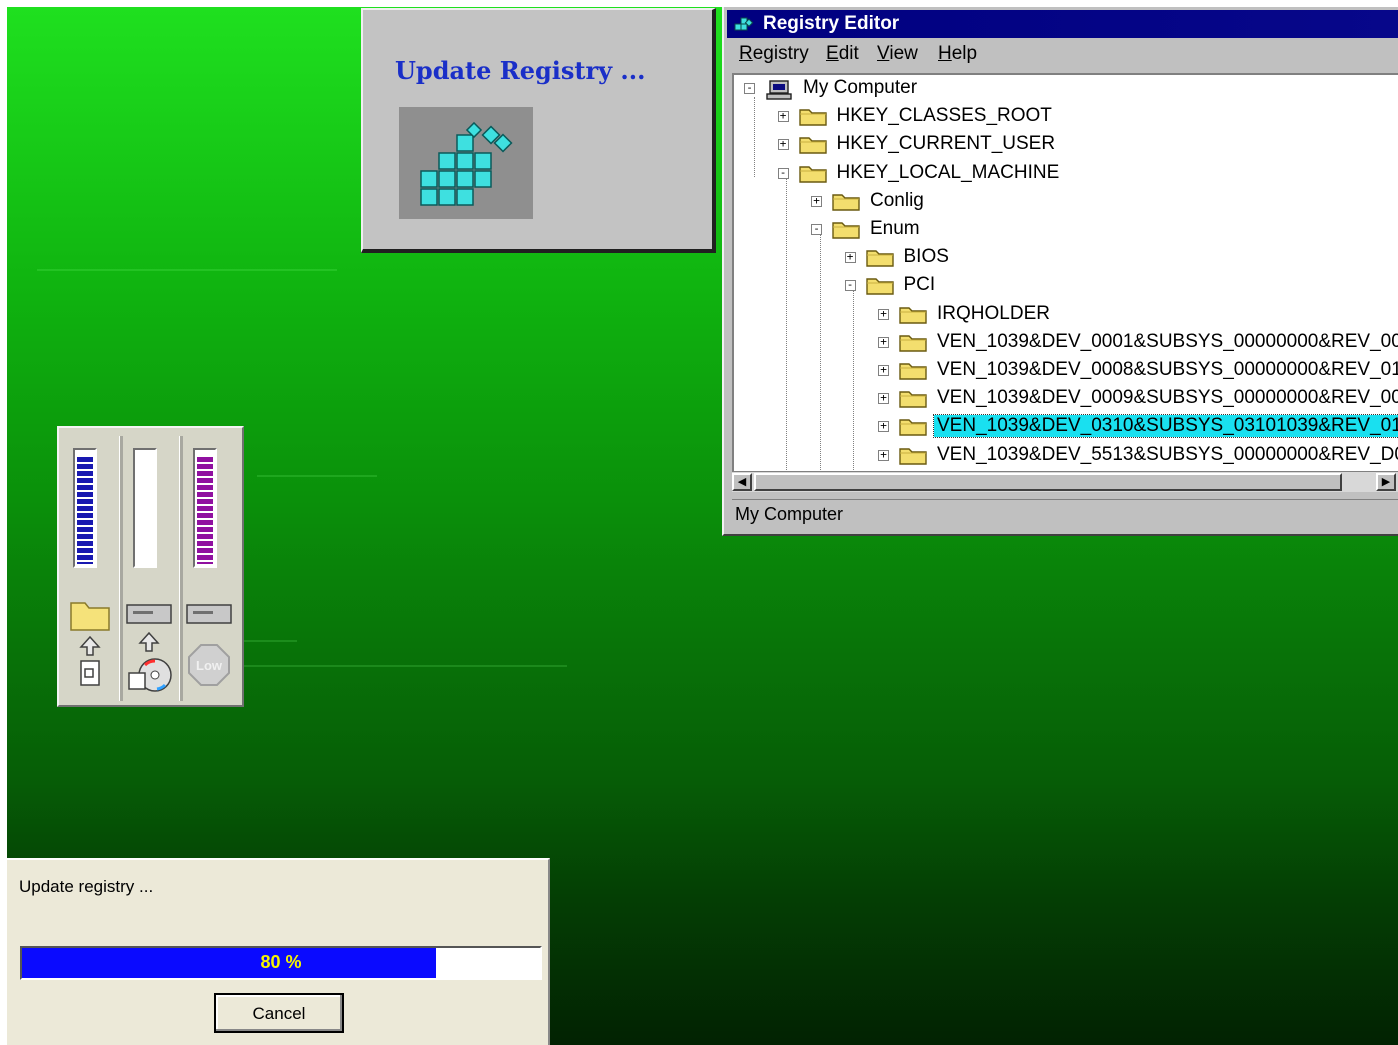  What do you see at coordinates (209, 645) in the screenshot?
I see `low-sign-icon: Low` at bounding box center [209, 645].